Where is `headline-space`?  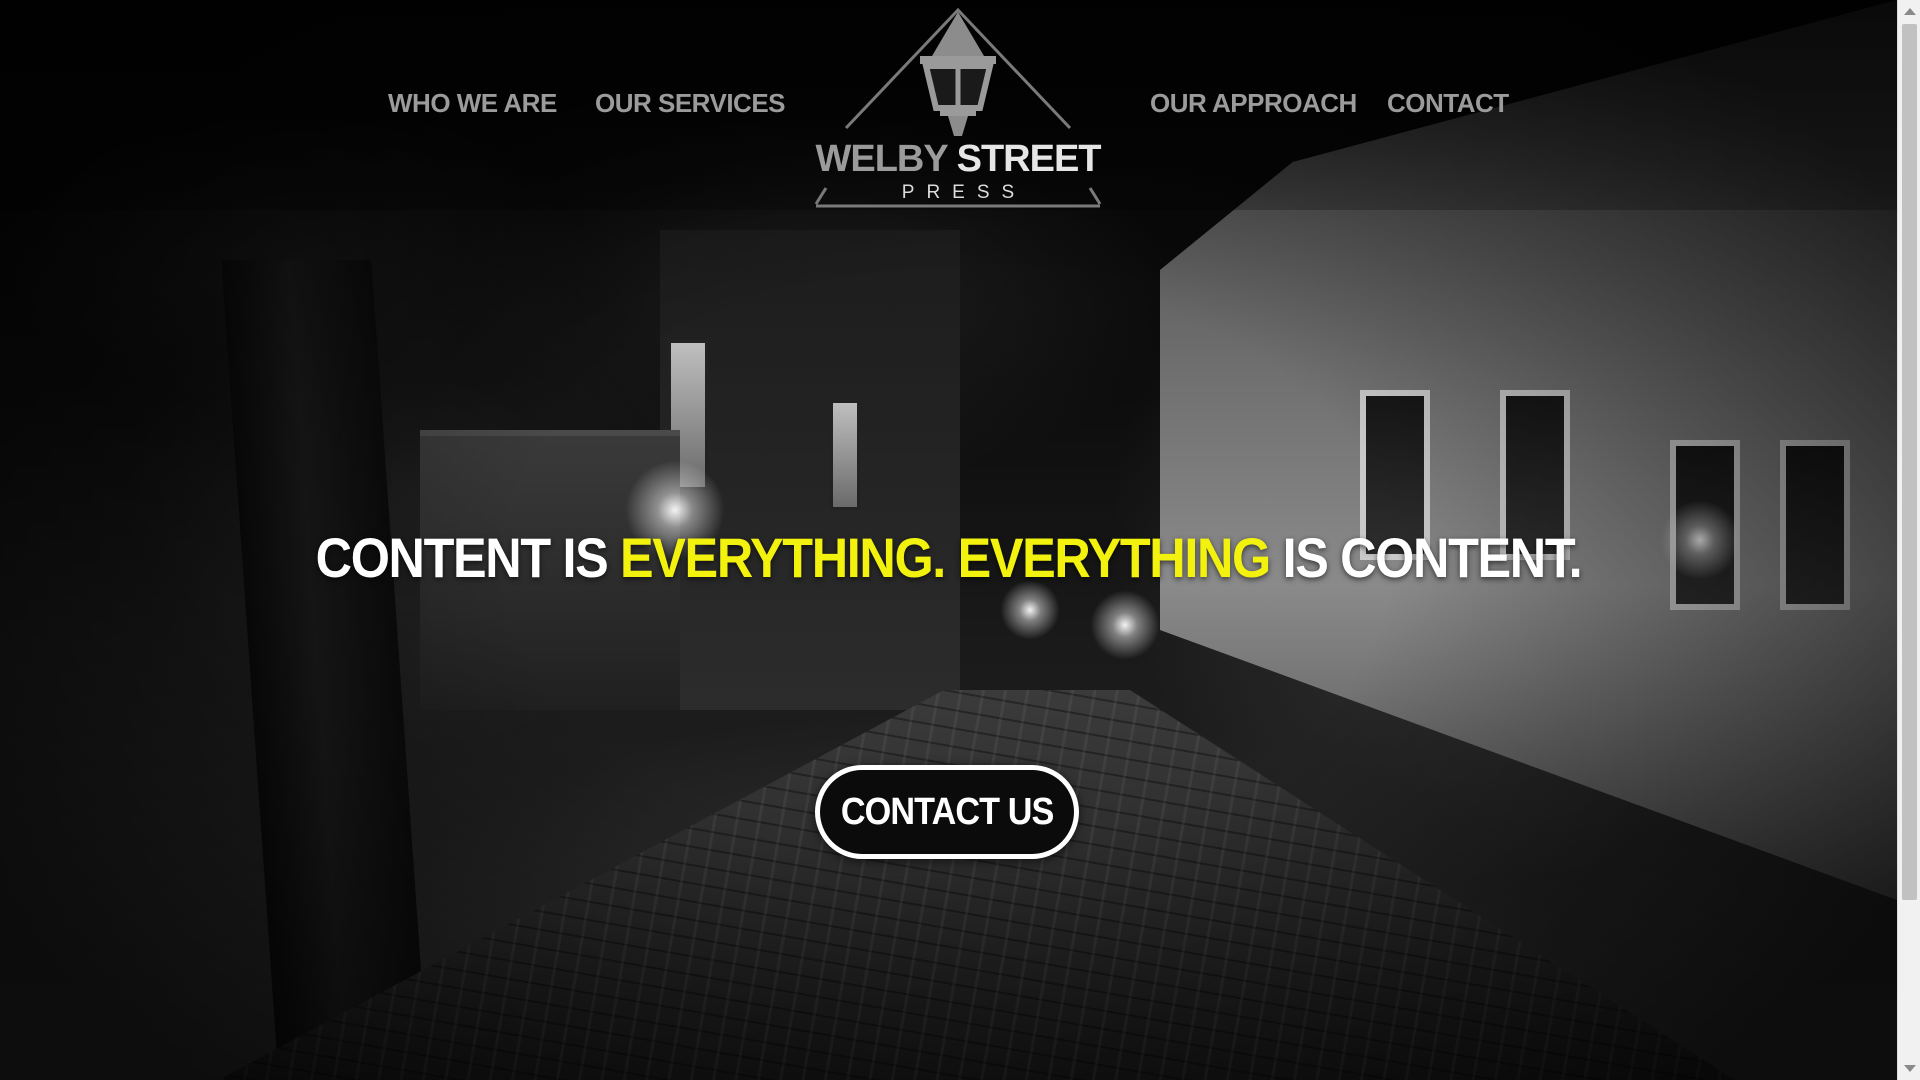
headline-space is located at coordinates (951, 557).